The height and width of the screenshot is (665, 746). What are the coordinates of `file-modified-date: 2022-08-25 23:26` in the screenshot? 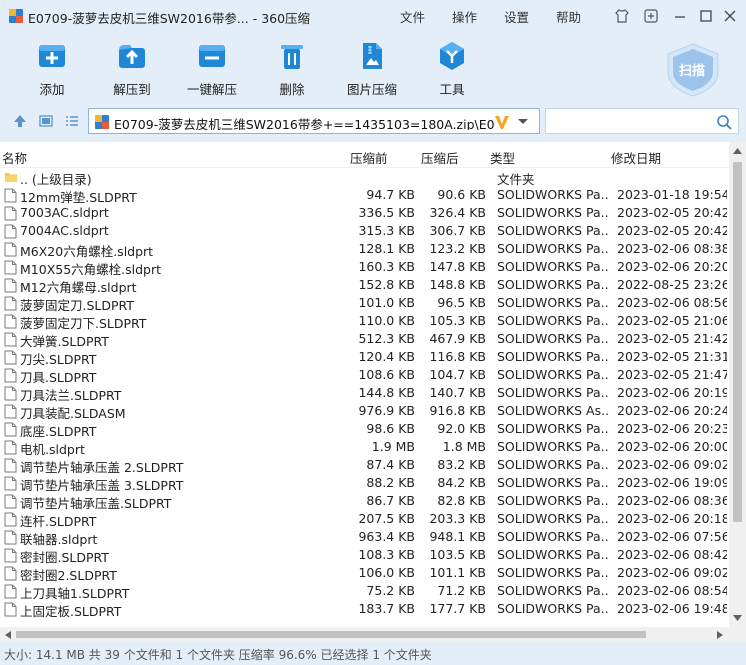 It's located at (672, 284).